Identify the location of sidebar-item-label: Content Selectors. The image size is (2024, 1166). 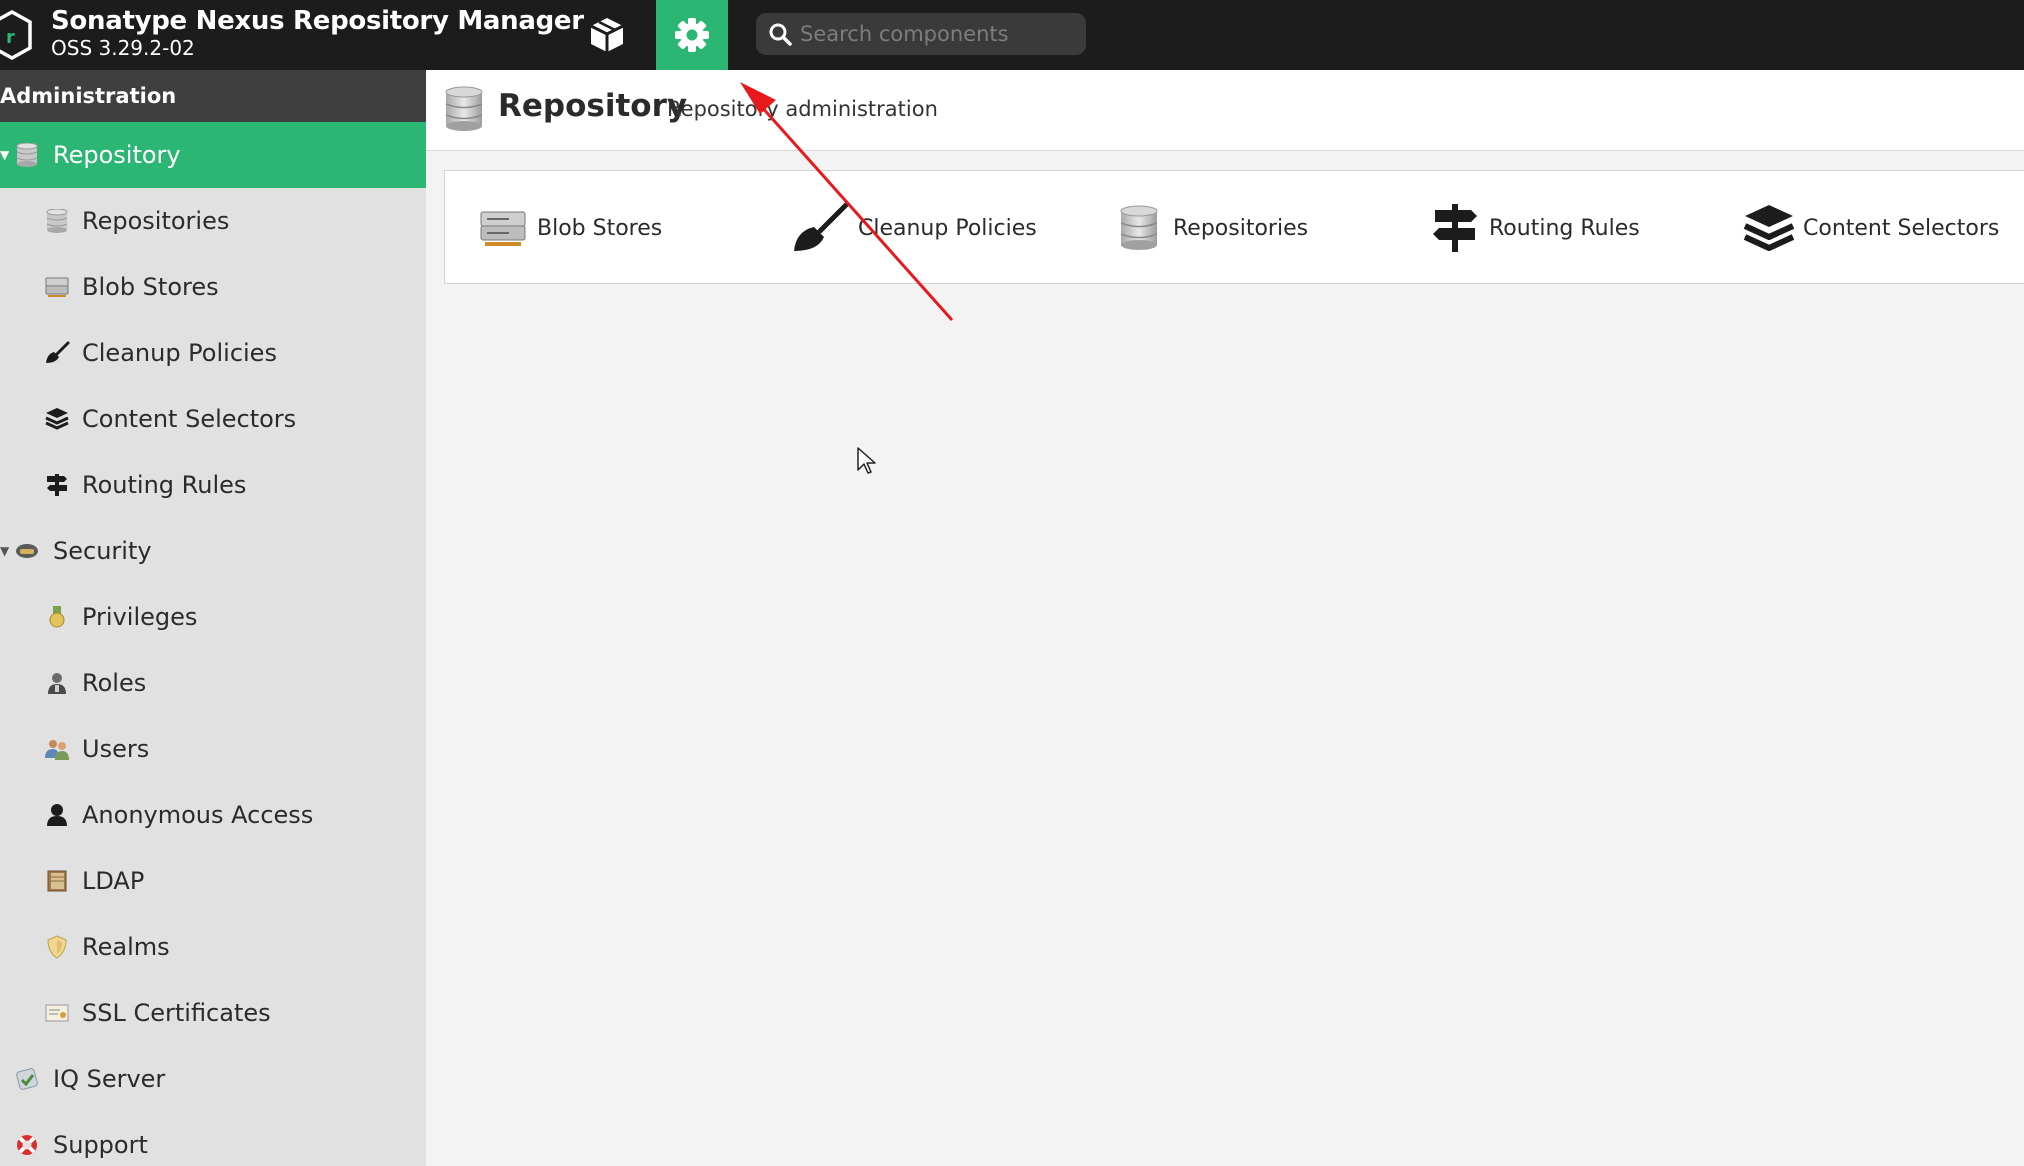
(189, 419).